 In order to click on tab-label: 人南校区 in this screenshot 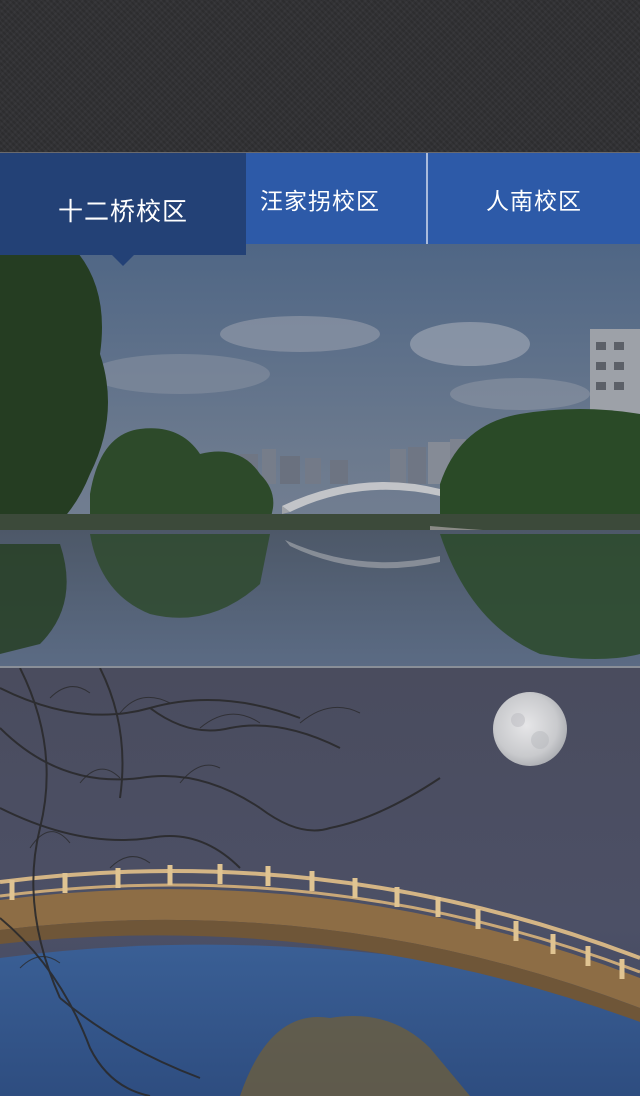, I will do `click(534, 201)`.